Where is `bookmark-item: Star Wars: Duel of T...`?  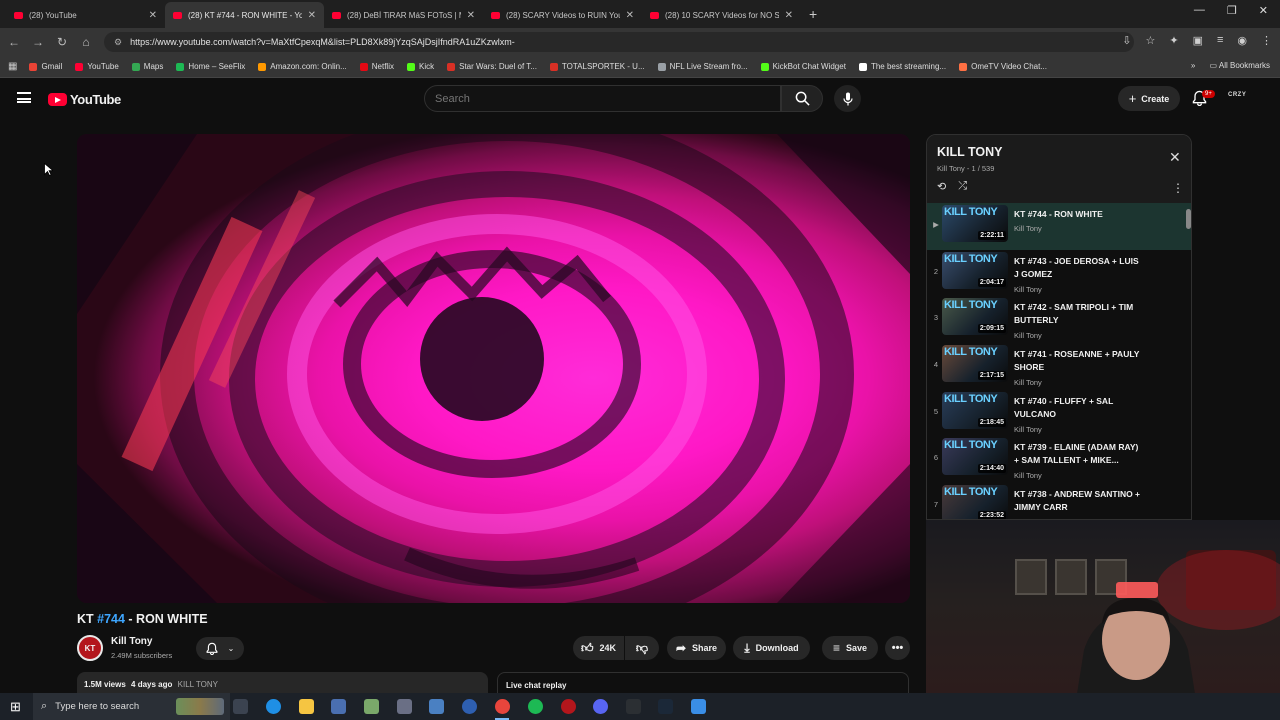
bookmark-item: Star Wars: Duel of T... is located at coordinates (492, 66).